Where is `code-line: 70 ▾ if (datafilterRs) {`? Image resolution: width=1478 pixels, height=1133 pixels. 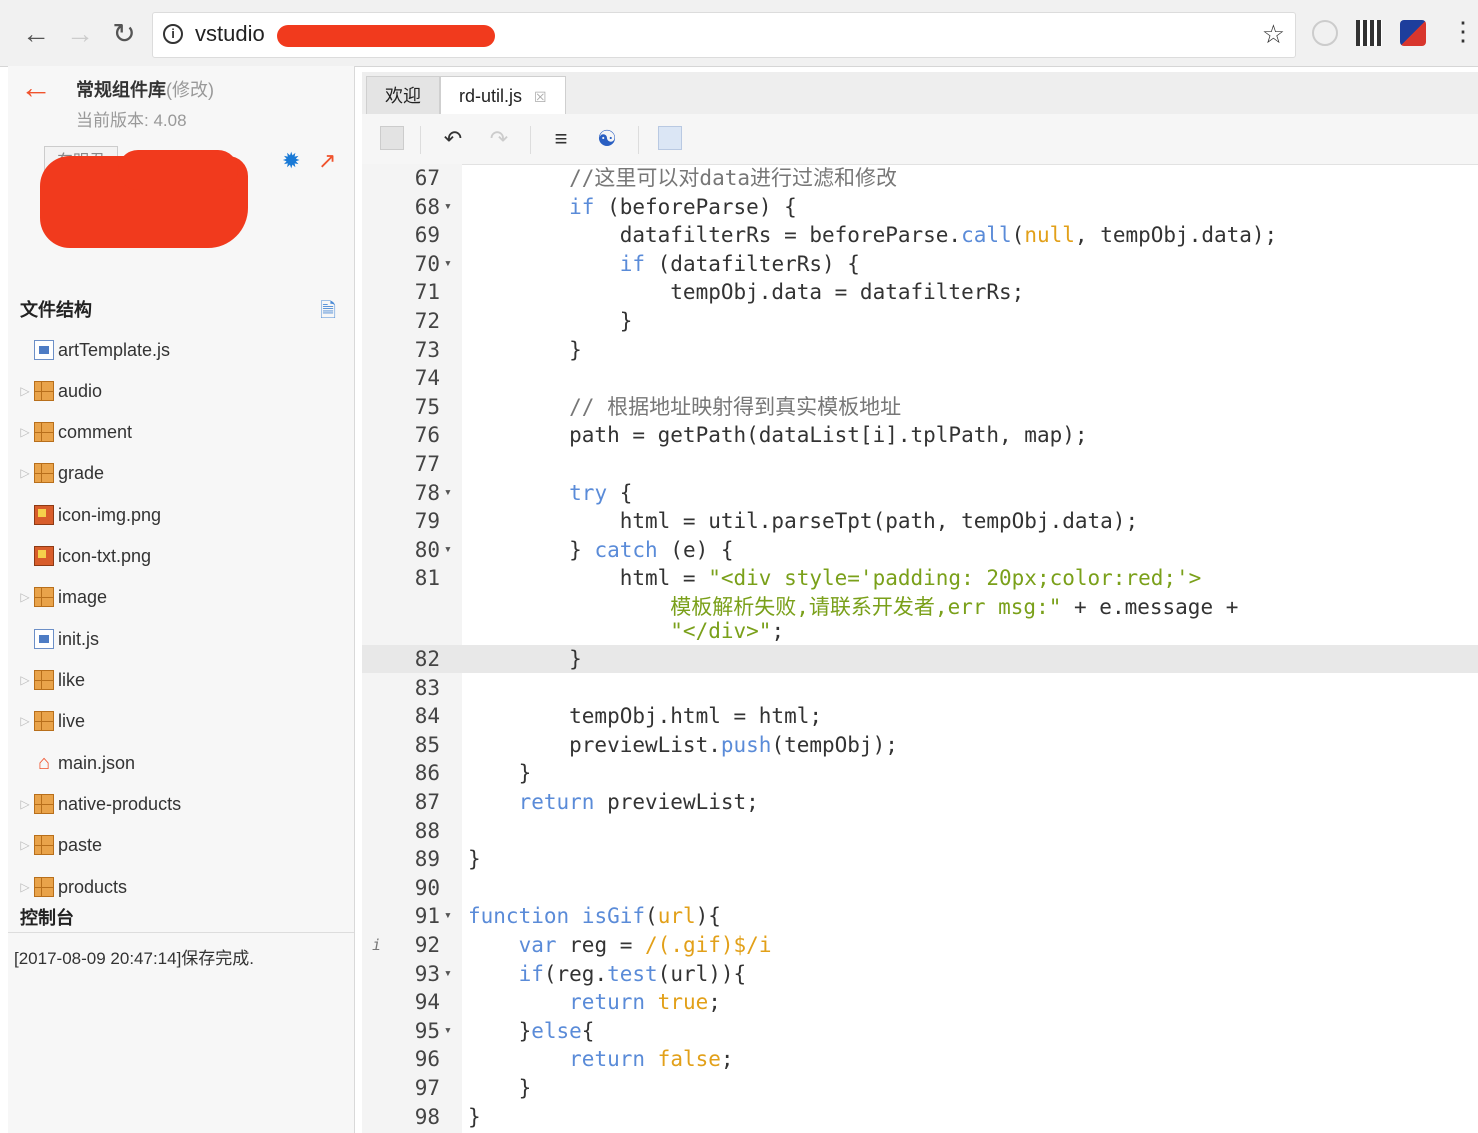 code-line: 70 ▾ if (datafilterRs) { is located at coordinates (920, 264).